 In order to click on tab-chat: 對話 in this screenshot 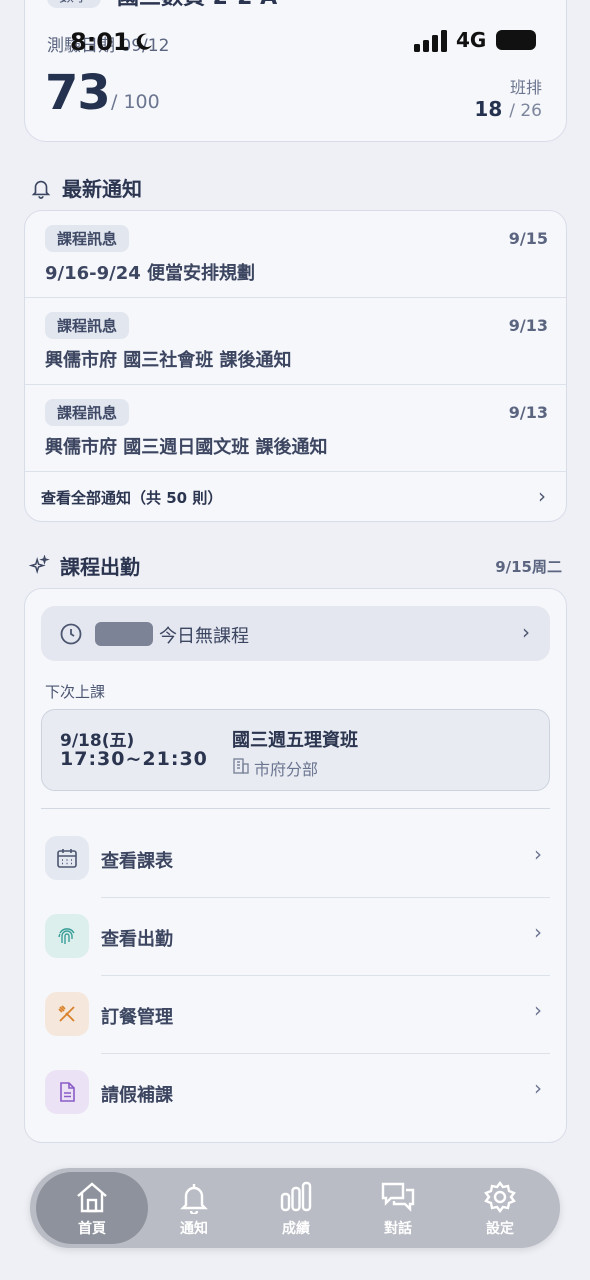, I will do `click(398, 1208)`.